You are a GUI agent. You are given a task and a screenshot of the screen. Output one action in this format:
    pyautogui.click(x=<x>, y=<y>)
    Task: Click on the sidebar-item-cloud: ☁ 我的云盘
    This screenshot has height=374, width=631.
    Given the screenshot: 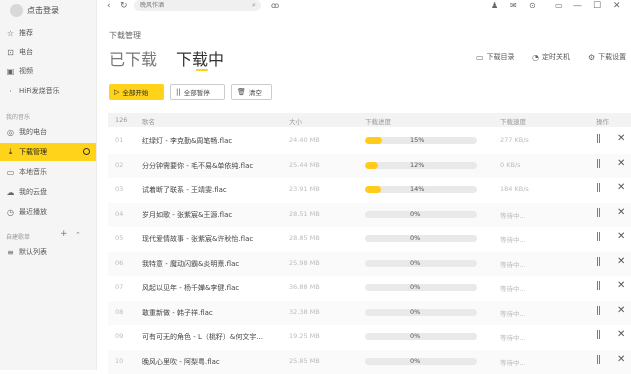 What is the action you would take?
    pyautogui.click(x=48, y=192)
    